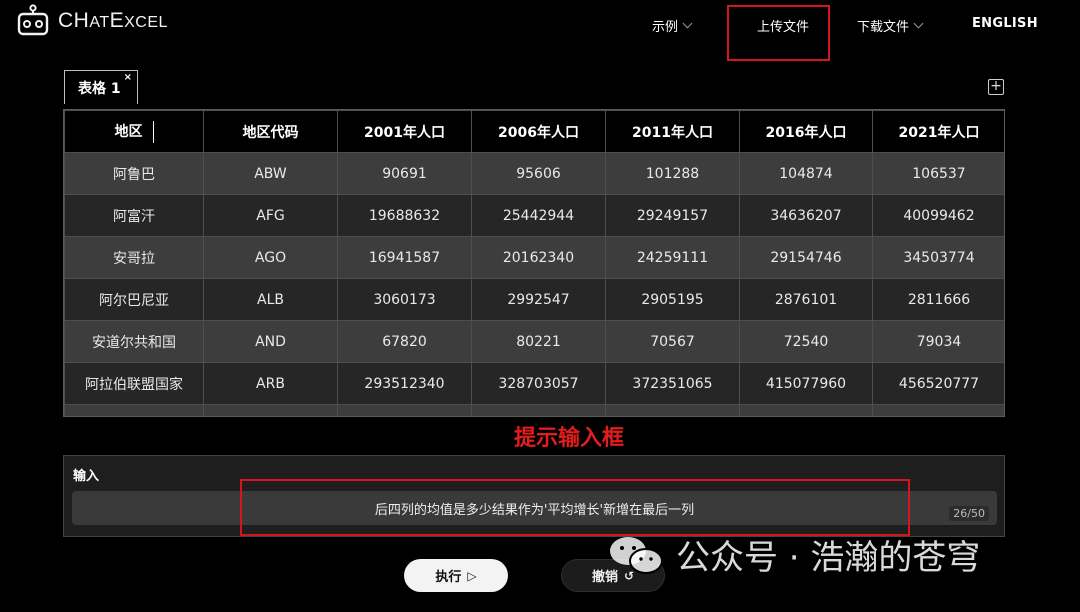 The width and height of the screenshot is (1080, 612). I want to click on column-header: 2011年人口, so click(672, 131).